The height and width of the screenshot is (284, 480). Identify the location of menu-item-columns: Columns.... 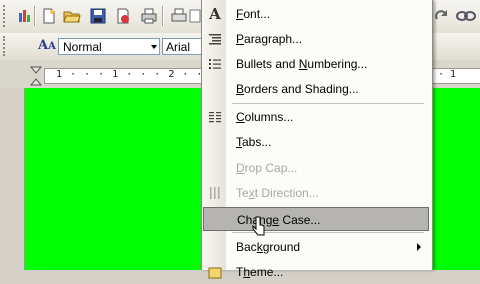
(316, 117).